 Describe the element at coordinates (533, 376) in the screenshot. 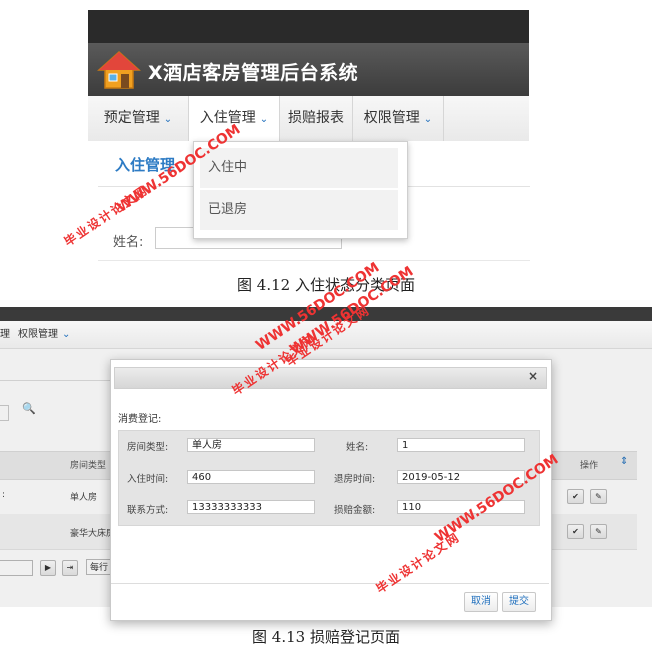

I see `close-icon: ×` at that location.